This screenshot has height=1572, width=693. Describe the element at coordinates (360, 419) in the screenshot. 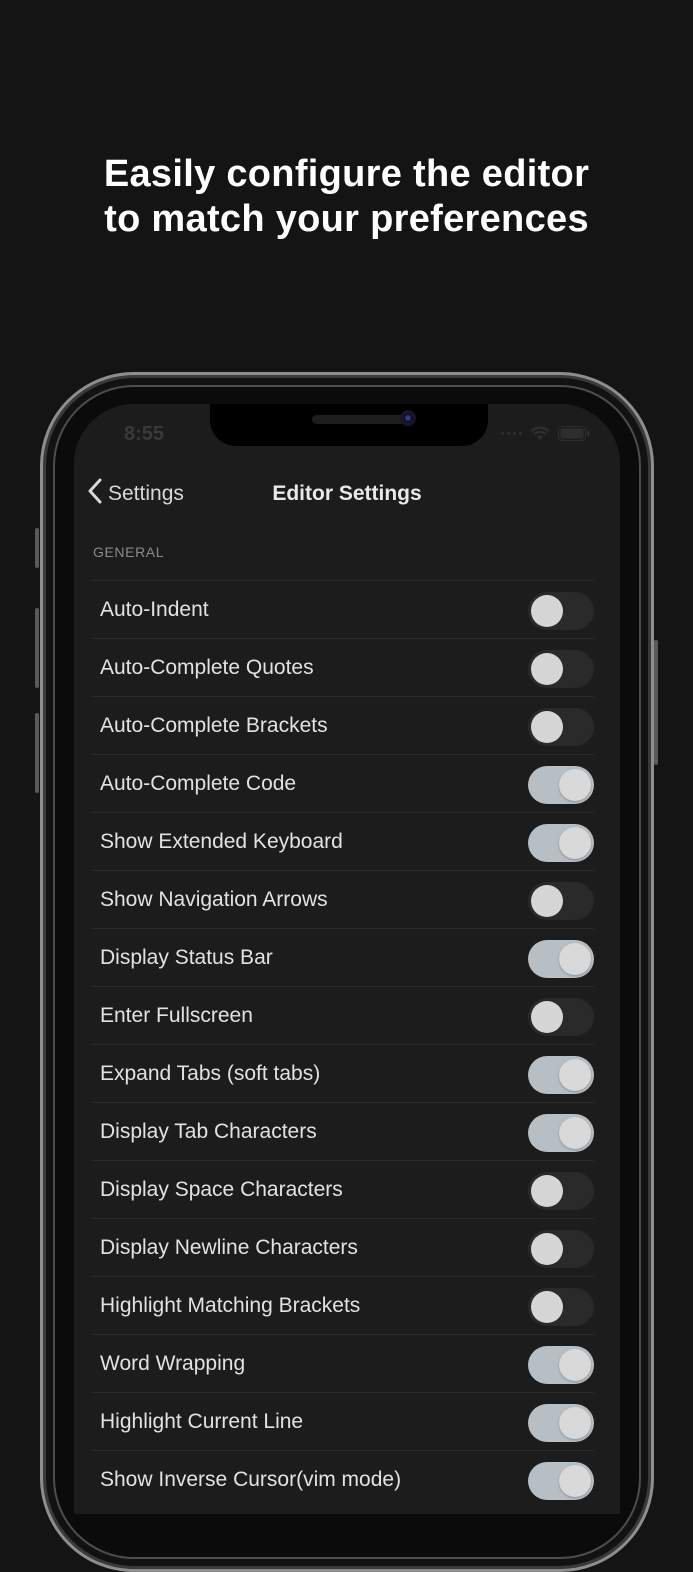

I see `speaker-grille` at that location.